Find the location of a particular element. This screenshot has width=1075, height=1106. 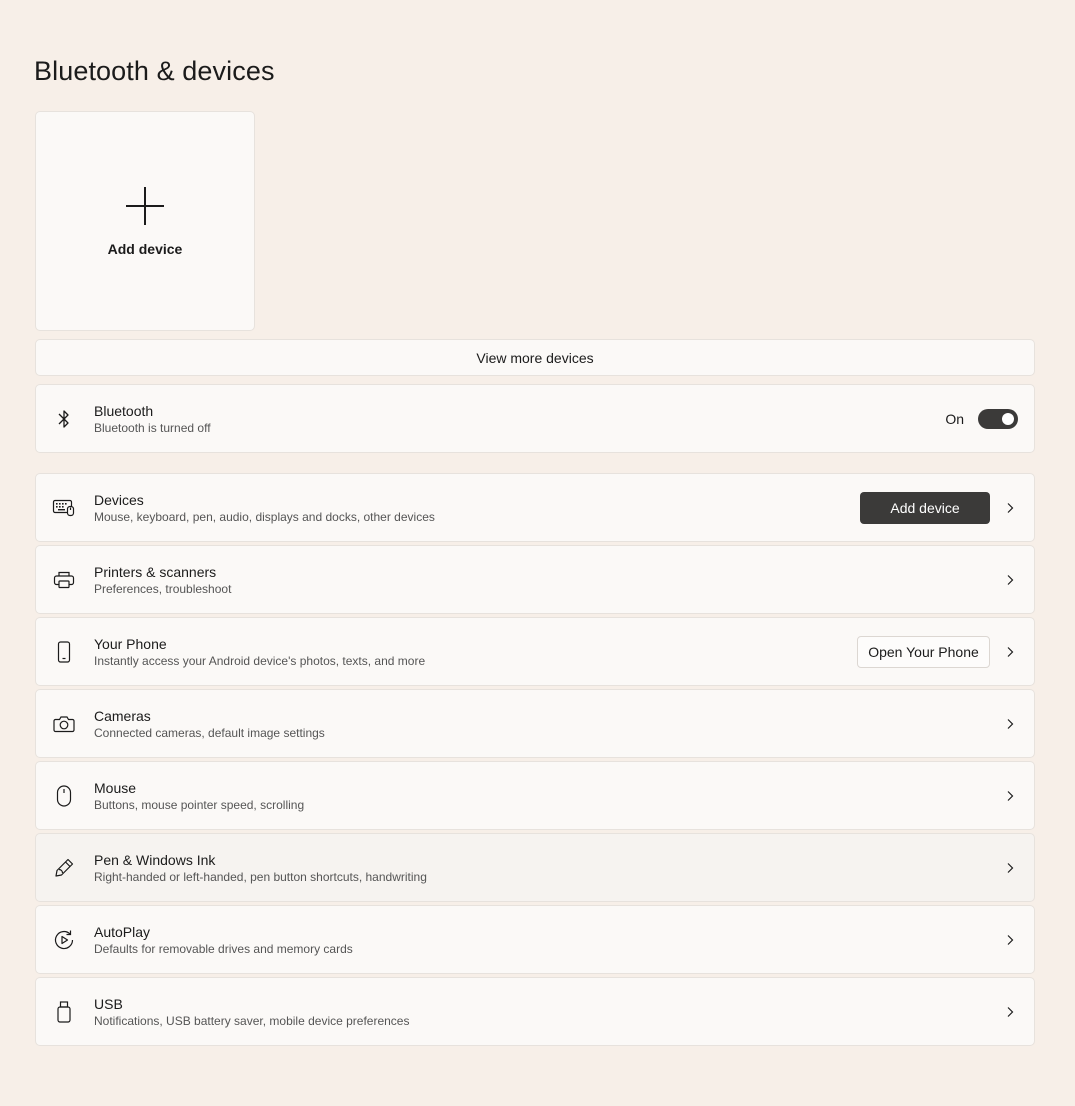

bluetooth-row: Bluetooth Bluetooth is turned off On is located at coordinates (535, 418).